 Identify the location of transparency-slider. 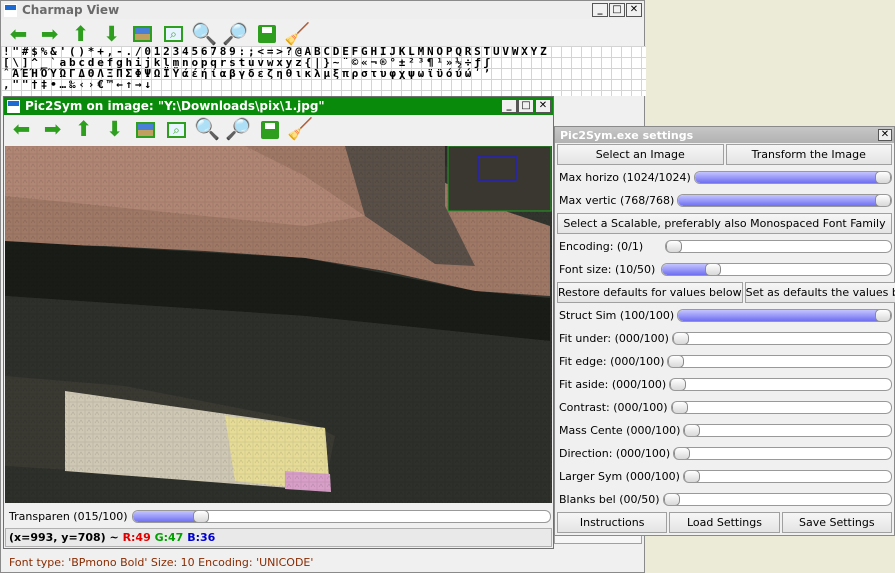
(341, 516).